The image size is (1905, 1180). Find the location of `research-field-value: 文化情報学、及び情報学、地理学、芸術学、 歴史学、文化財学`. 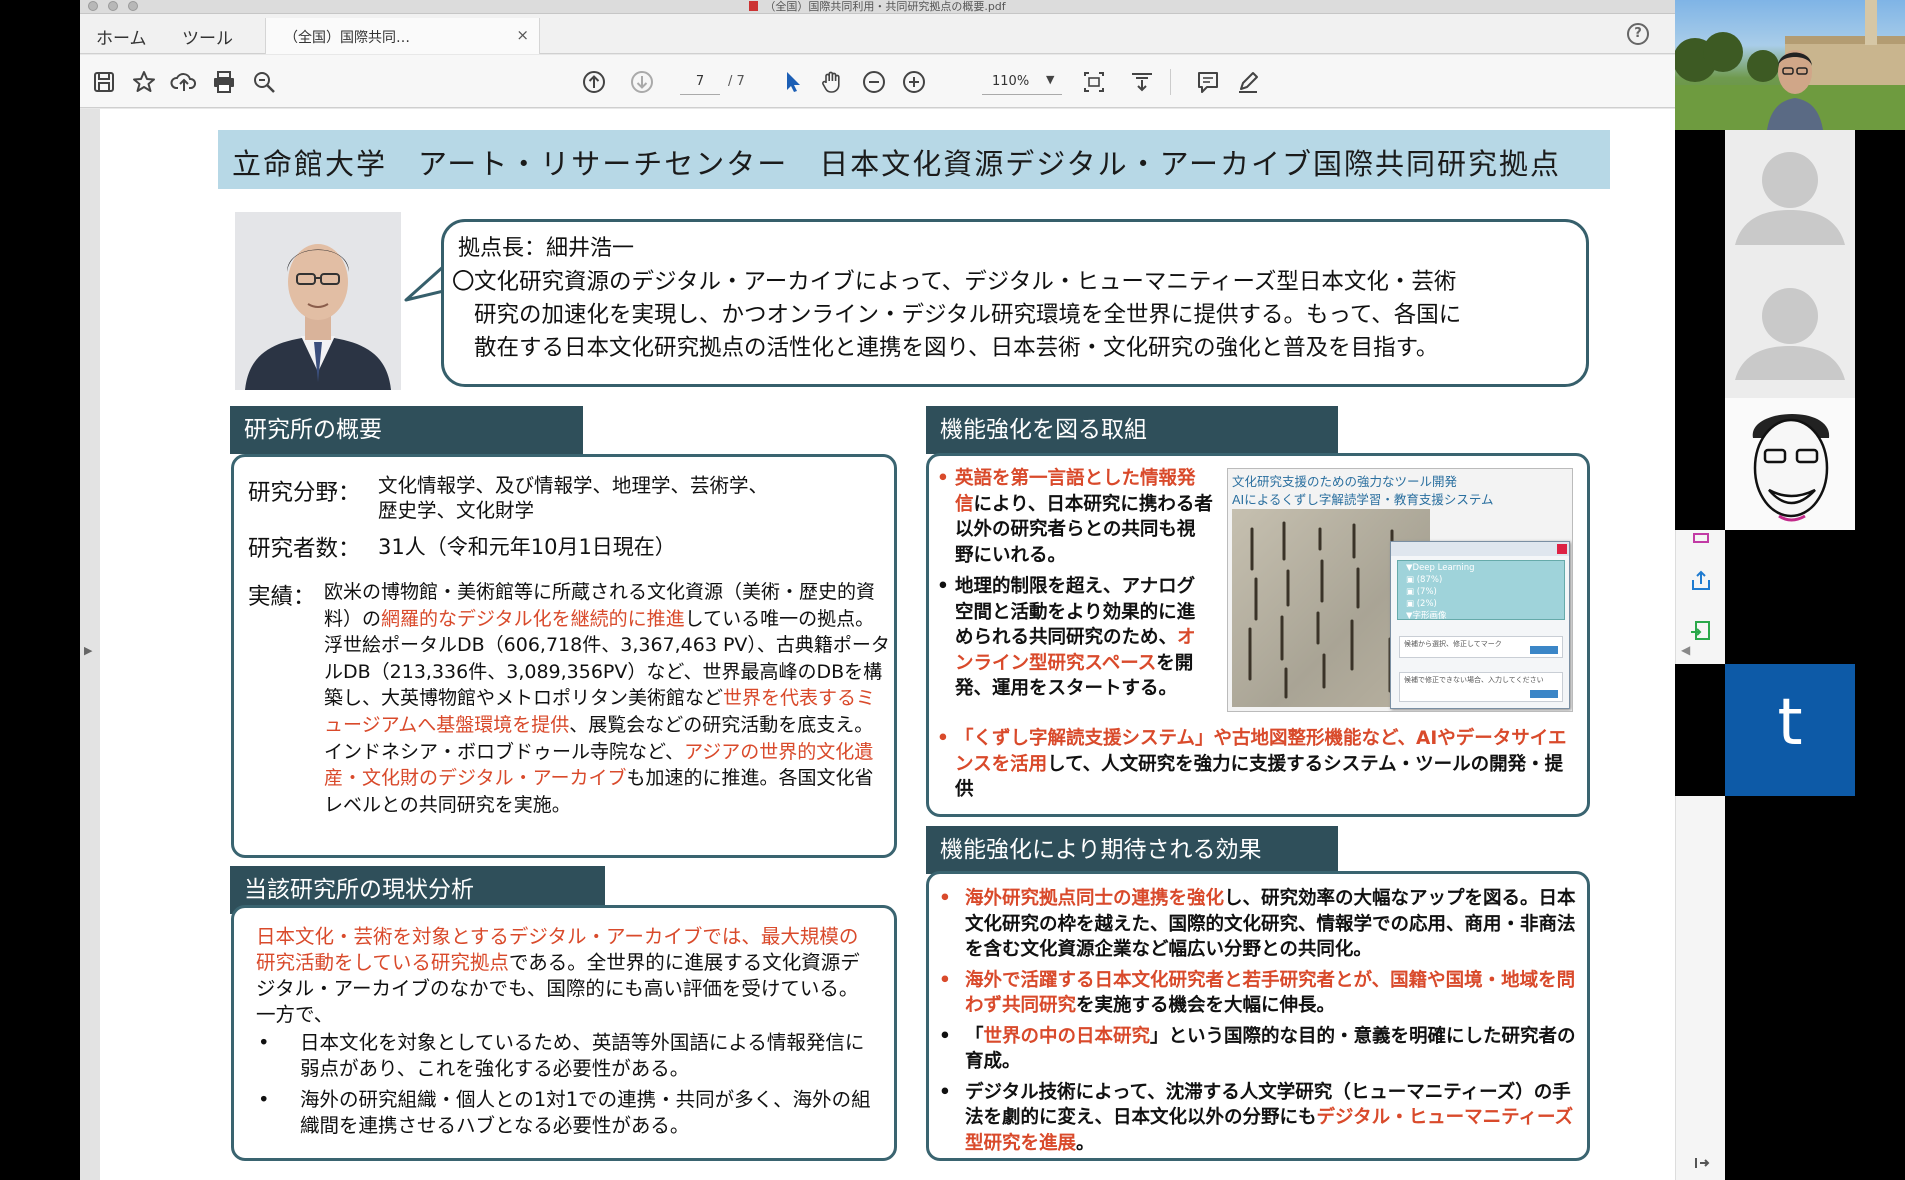

research-field-value: 文化情報学、及び情報学、地理学、芸術学、 歴史学、文化財学 is located at coordinates (628, 498).